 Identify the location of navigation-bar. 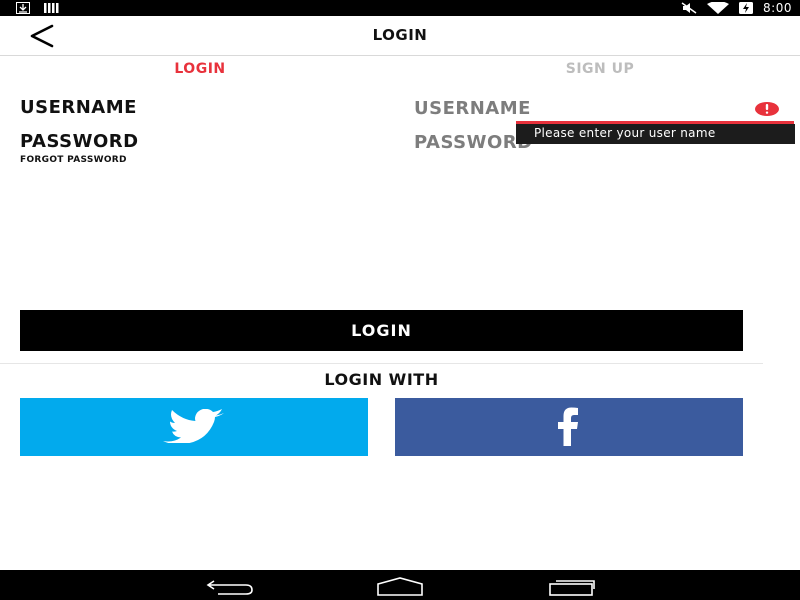
(400, 585).